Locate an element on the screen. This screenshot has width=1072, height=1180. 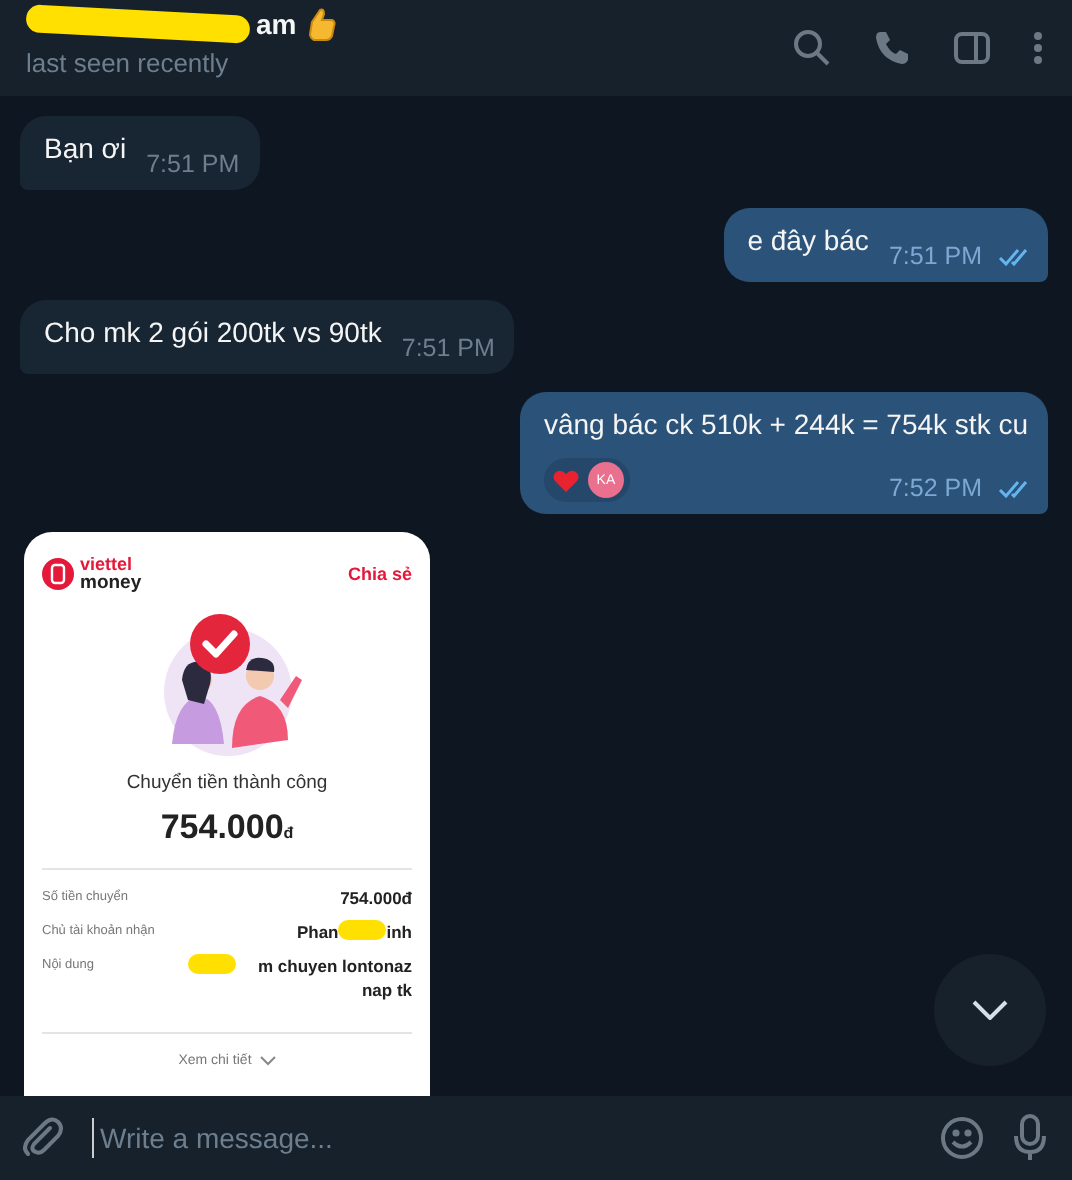
paperclip-icon is located at coordinates (42, 1138).